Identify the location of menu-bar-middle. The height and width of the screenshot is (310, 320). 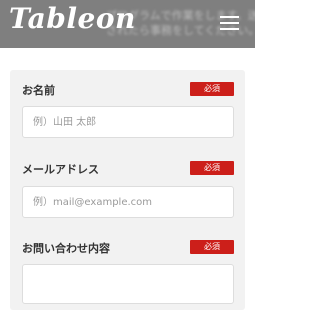
(229, 23).